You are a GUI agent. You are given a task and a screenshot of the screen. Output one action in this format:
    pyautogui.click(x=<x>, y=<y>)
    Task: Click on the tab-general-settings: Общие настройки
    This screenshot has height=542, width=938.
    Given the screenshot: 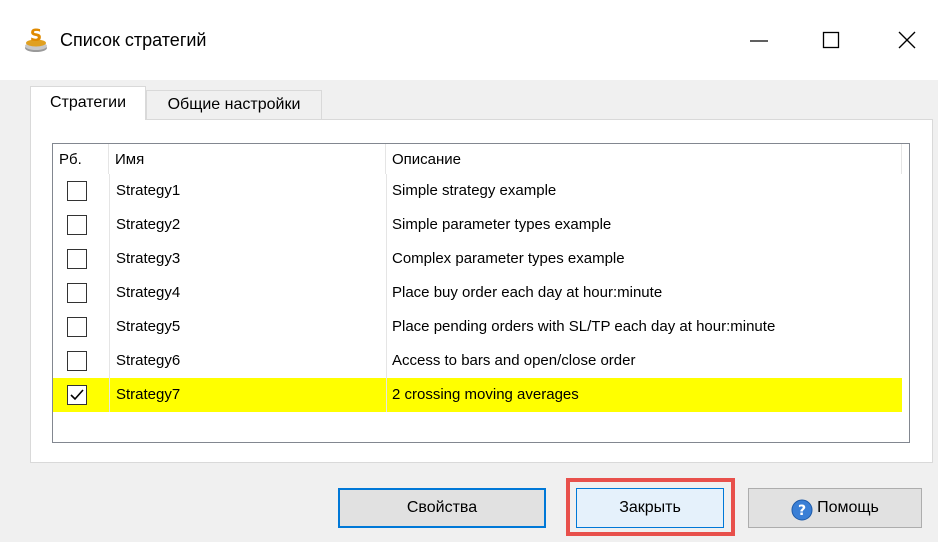 What is the action you would take?
    pyautogui.click(x=234, y=105)
    